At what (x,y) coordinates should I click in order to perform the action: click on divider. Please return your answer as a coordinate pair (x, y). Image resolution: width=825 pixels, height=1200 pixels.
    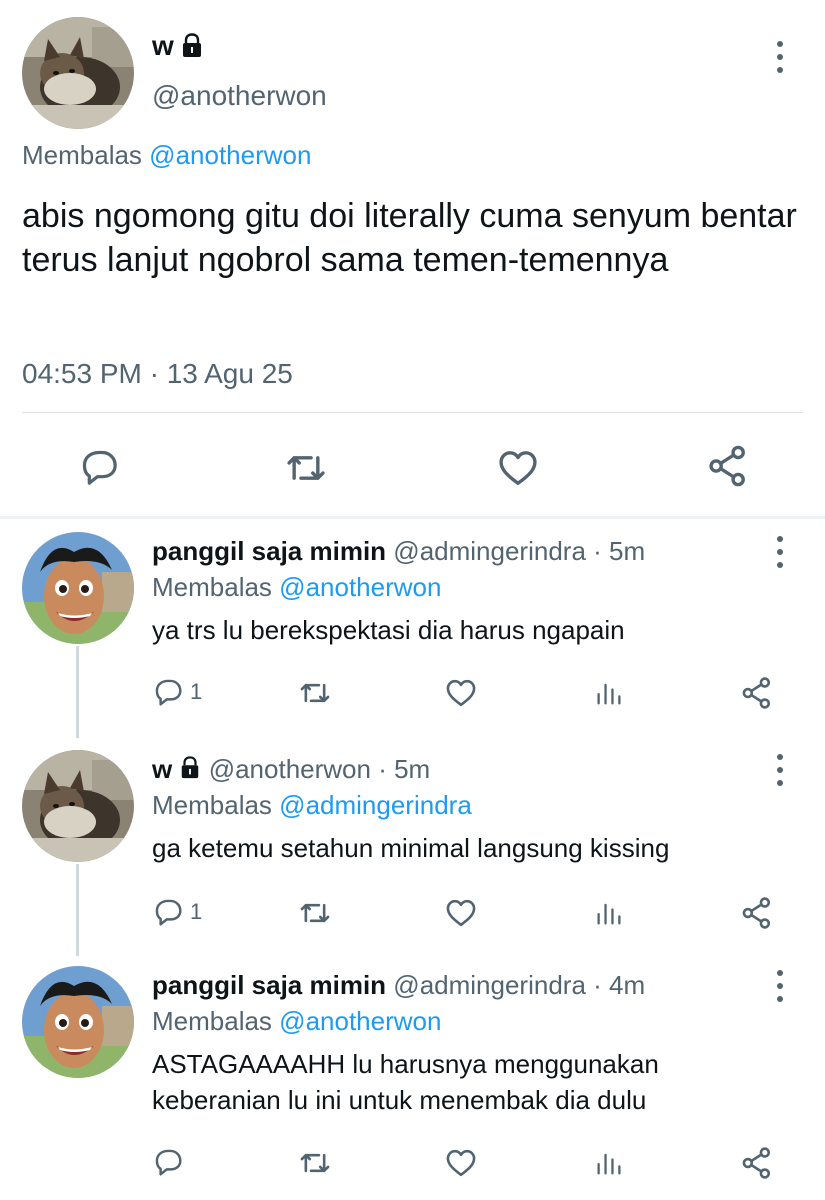
    Looking at the image, I should click on (412, 412).